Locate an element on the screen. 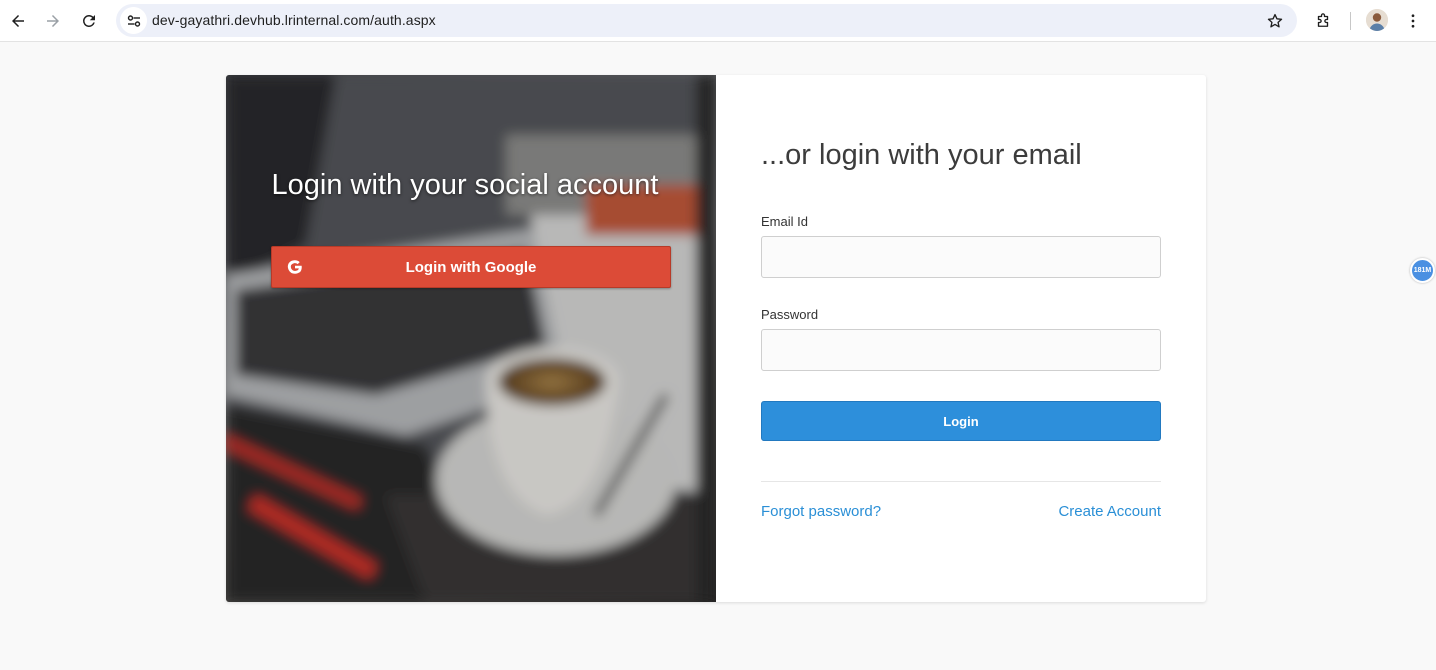  floating-badge: 181M is located at coordinates (1422, 270).